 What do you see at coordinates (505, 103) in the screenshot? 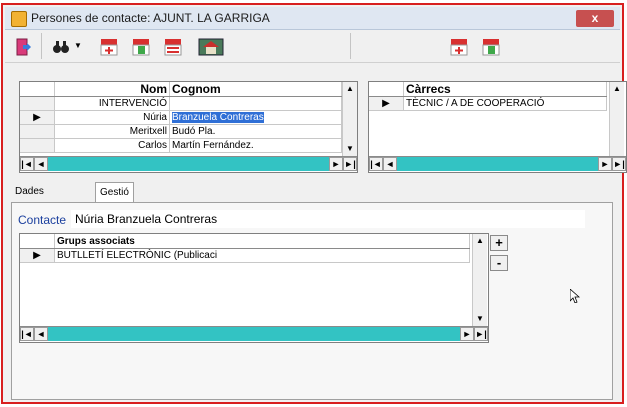
I see `cell-carrec: TÈCNIC / A DE COOPERACIÓ` at bounding box center [505, 103].